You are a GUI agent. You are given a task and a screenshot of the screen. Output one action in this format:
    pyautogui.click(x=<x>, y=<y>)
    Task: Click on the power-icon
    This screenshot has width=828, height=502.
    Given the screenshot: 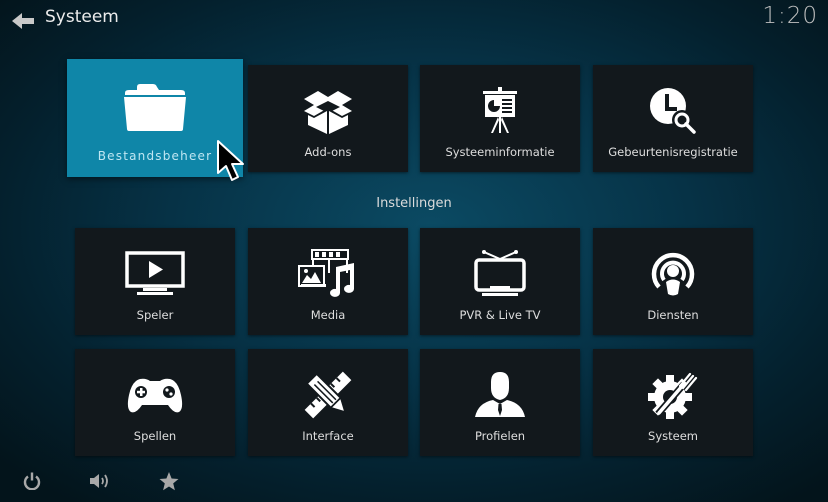 What is the action you would take?
    pyautogui.click(x=32, y=481)
    